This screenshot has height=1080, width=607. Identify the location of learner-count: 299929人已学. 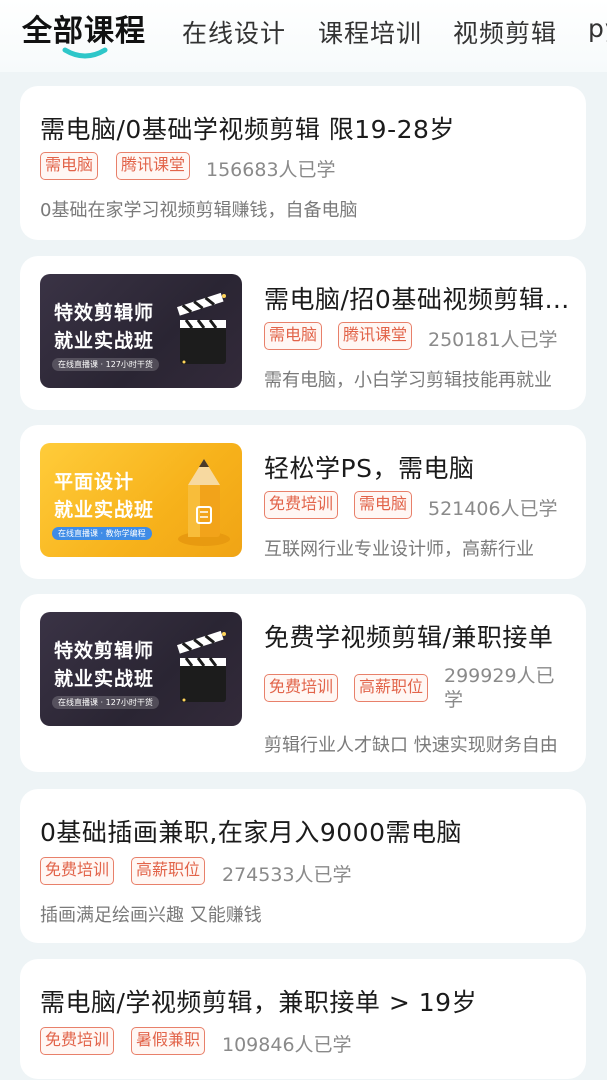
(499, 688).